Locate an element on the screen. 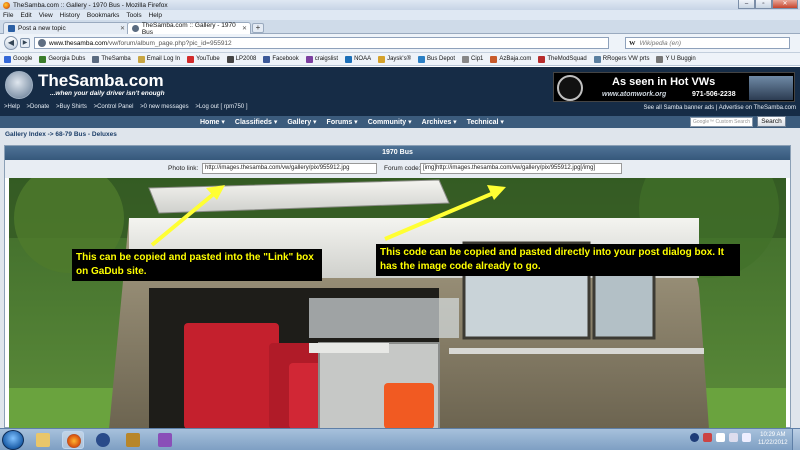  wikipedia-icon: W is located at coordinates (632, 43).